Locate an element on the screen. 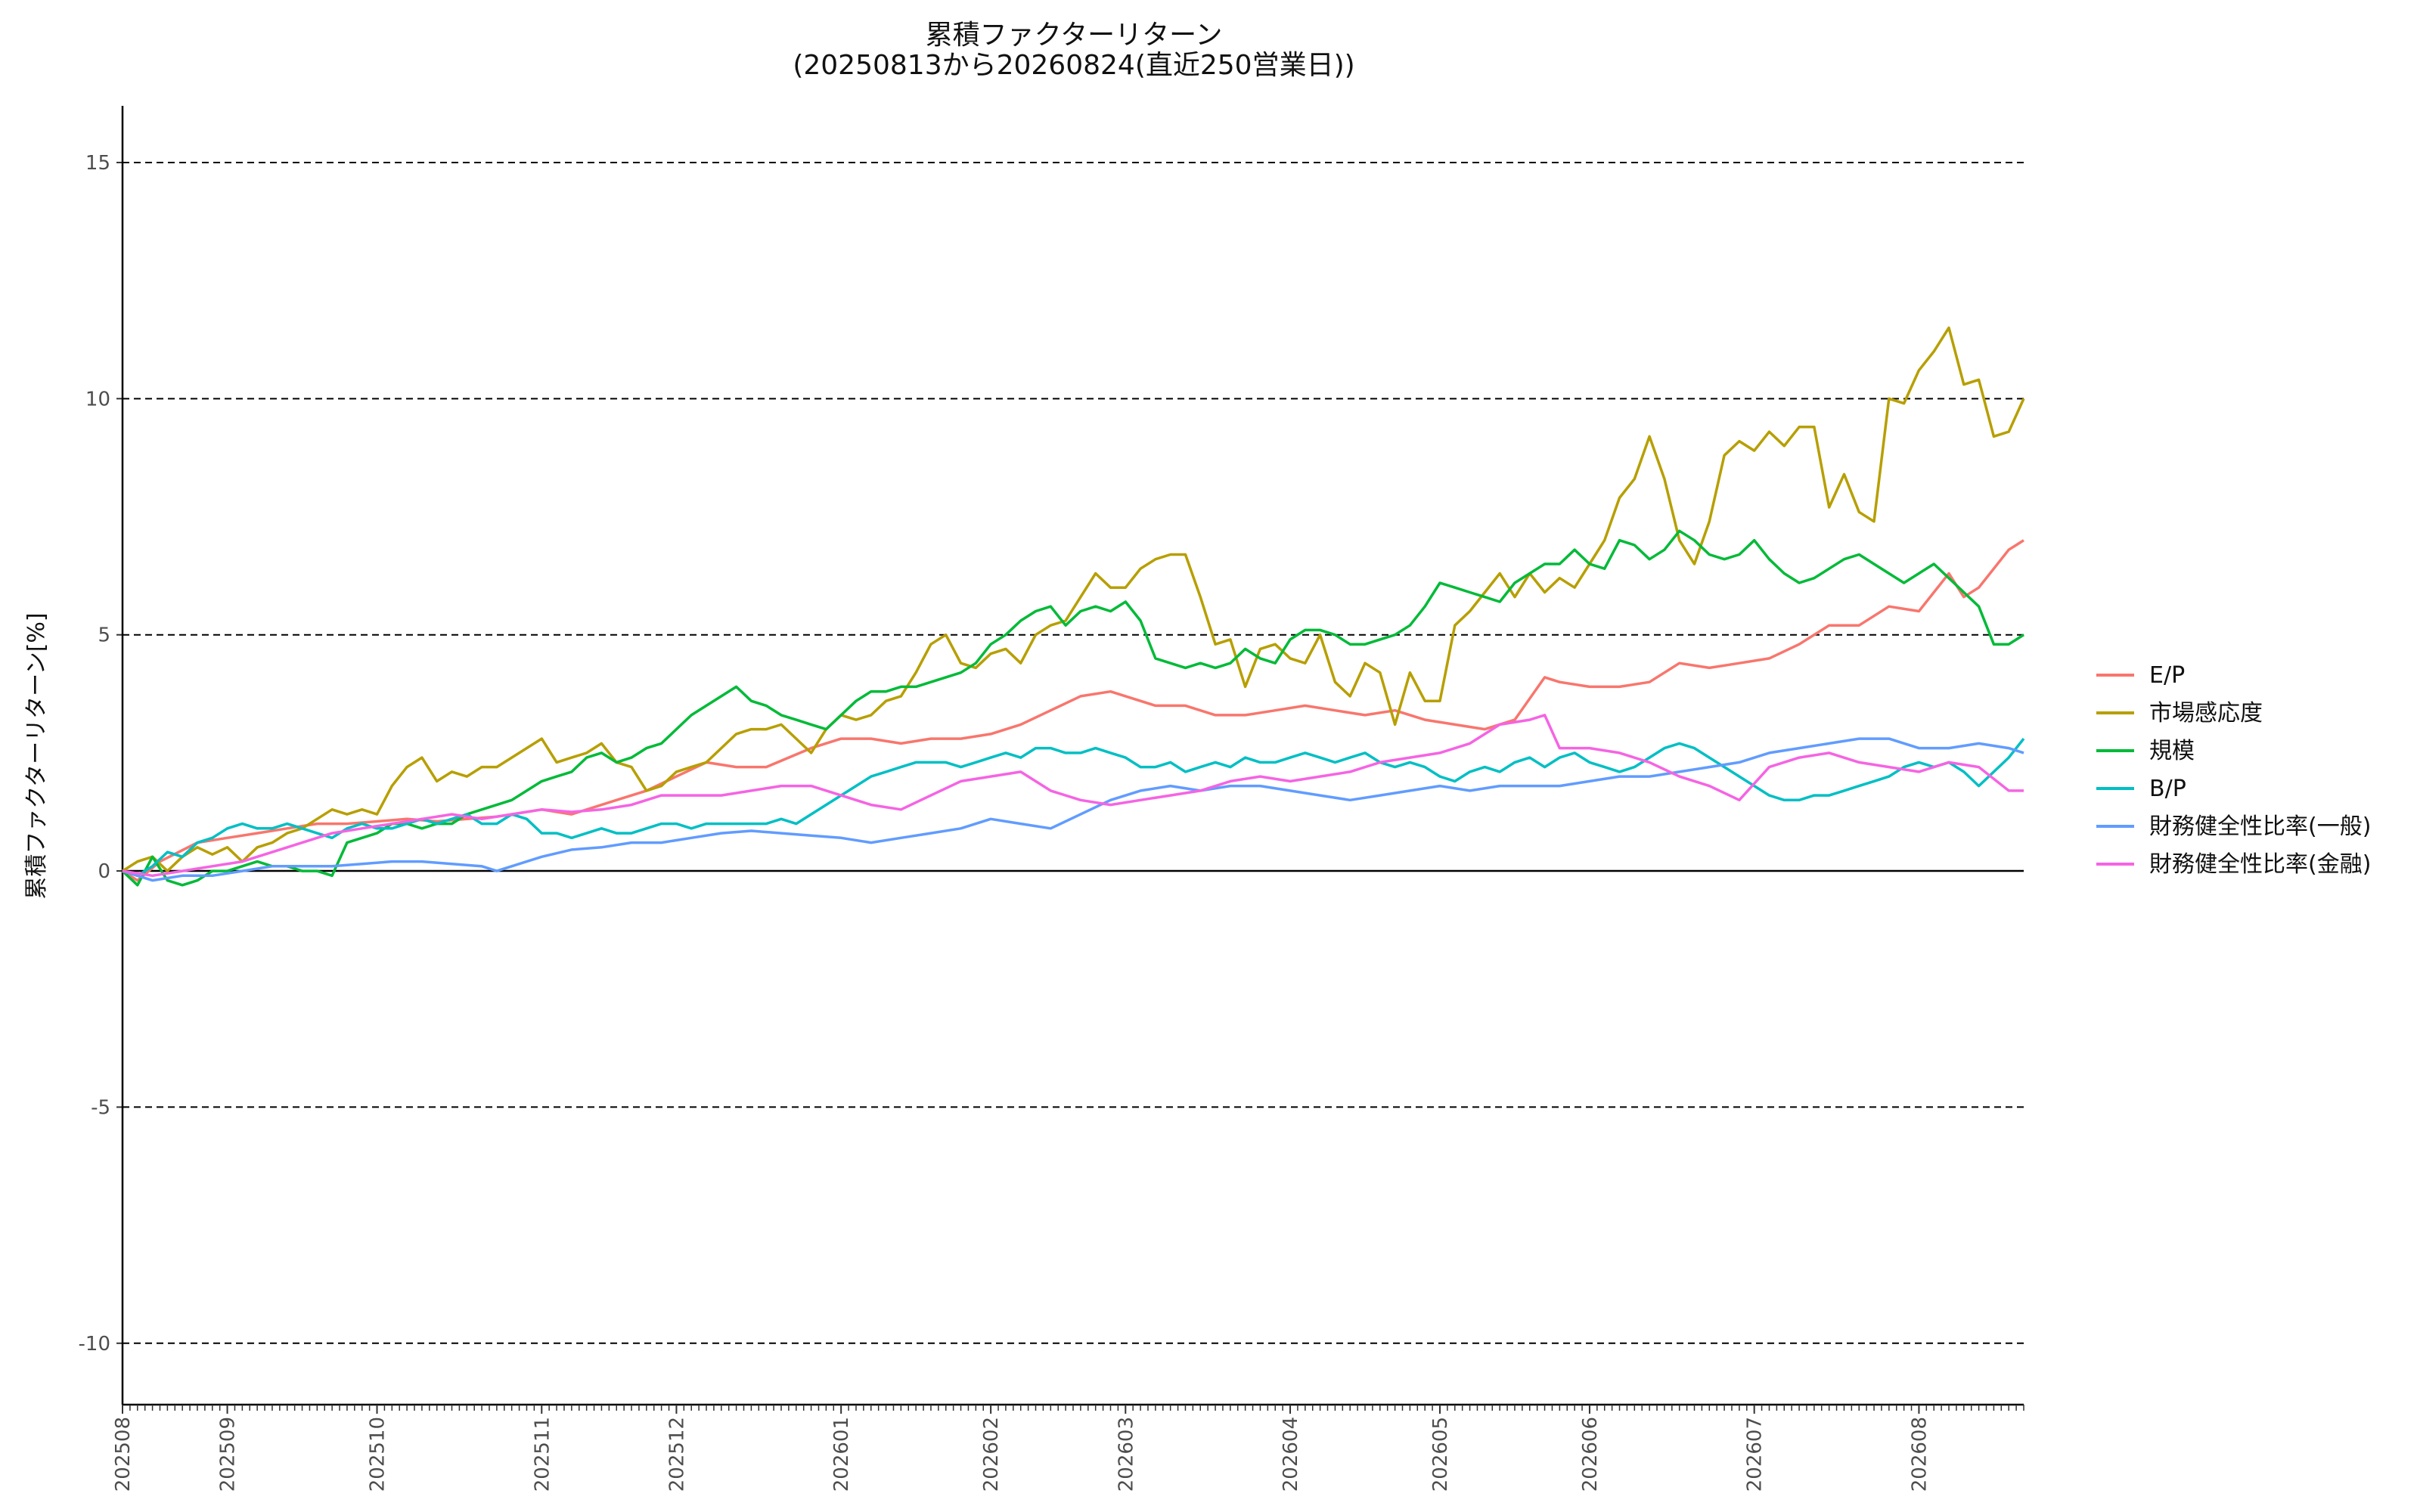  chart-title: 累積ファクターリターン is located at coordinates (1074, 36).